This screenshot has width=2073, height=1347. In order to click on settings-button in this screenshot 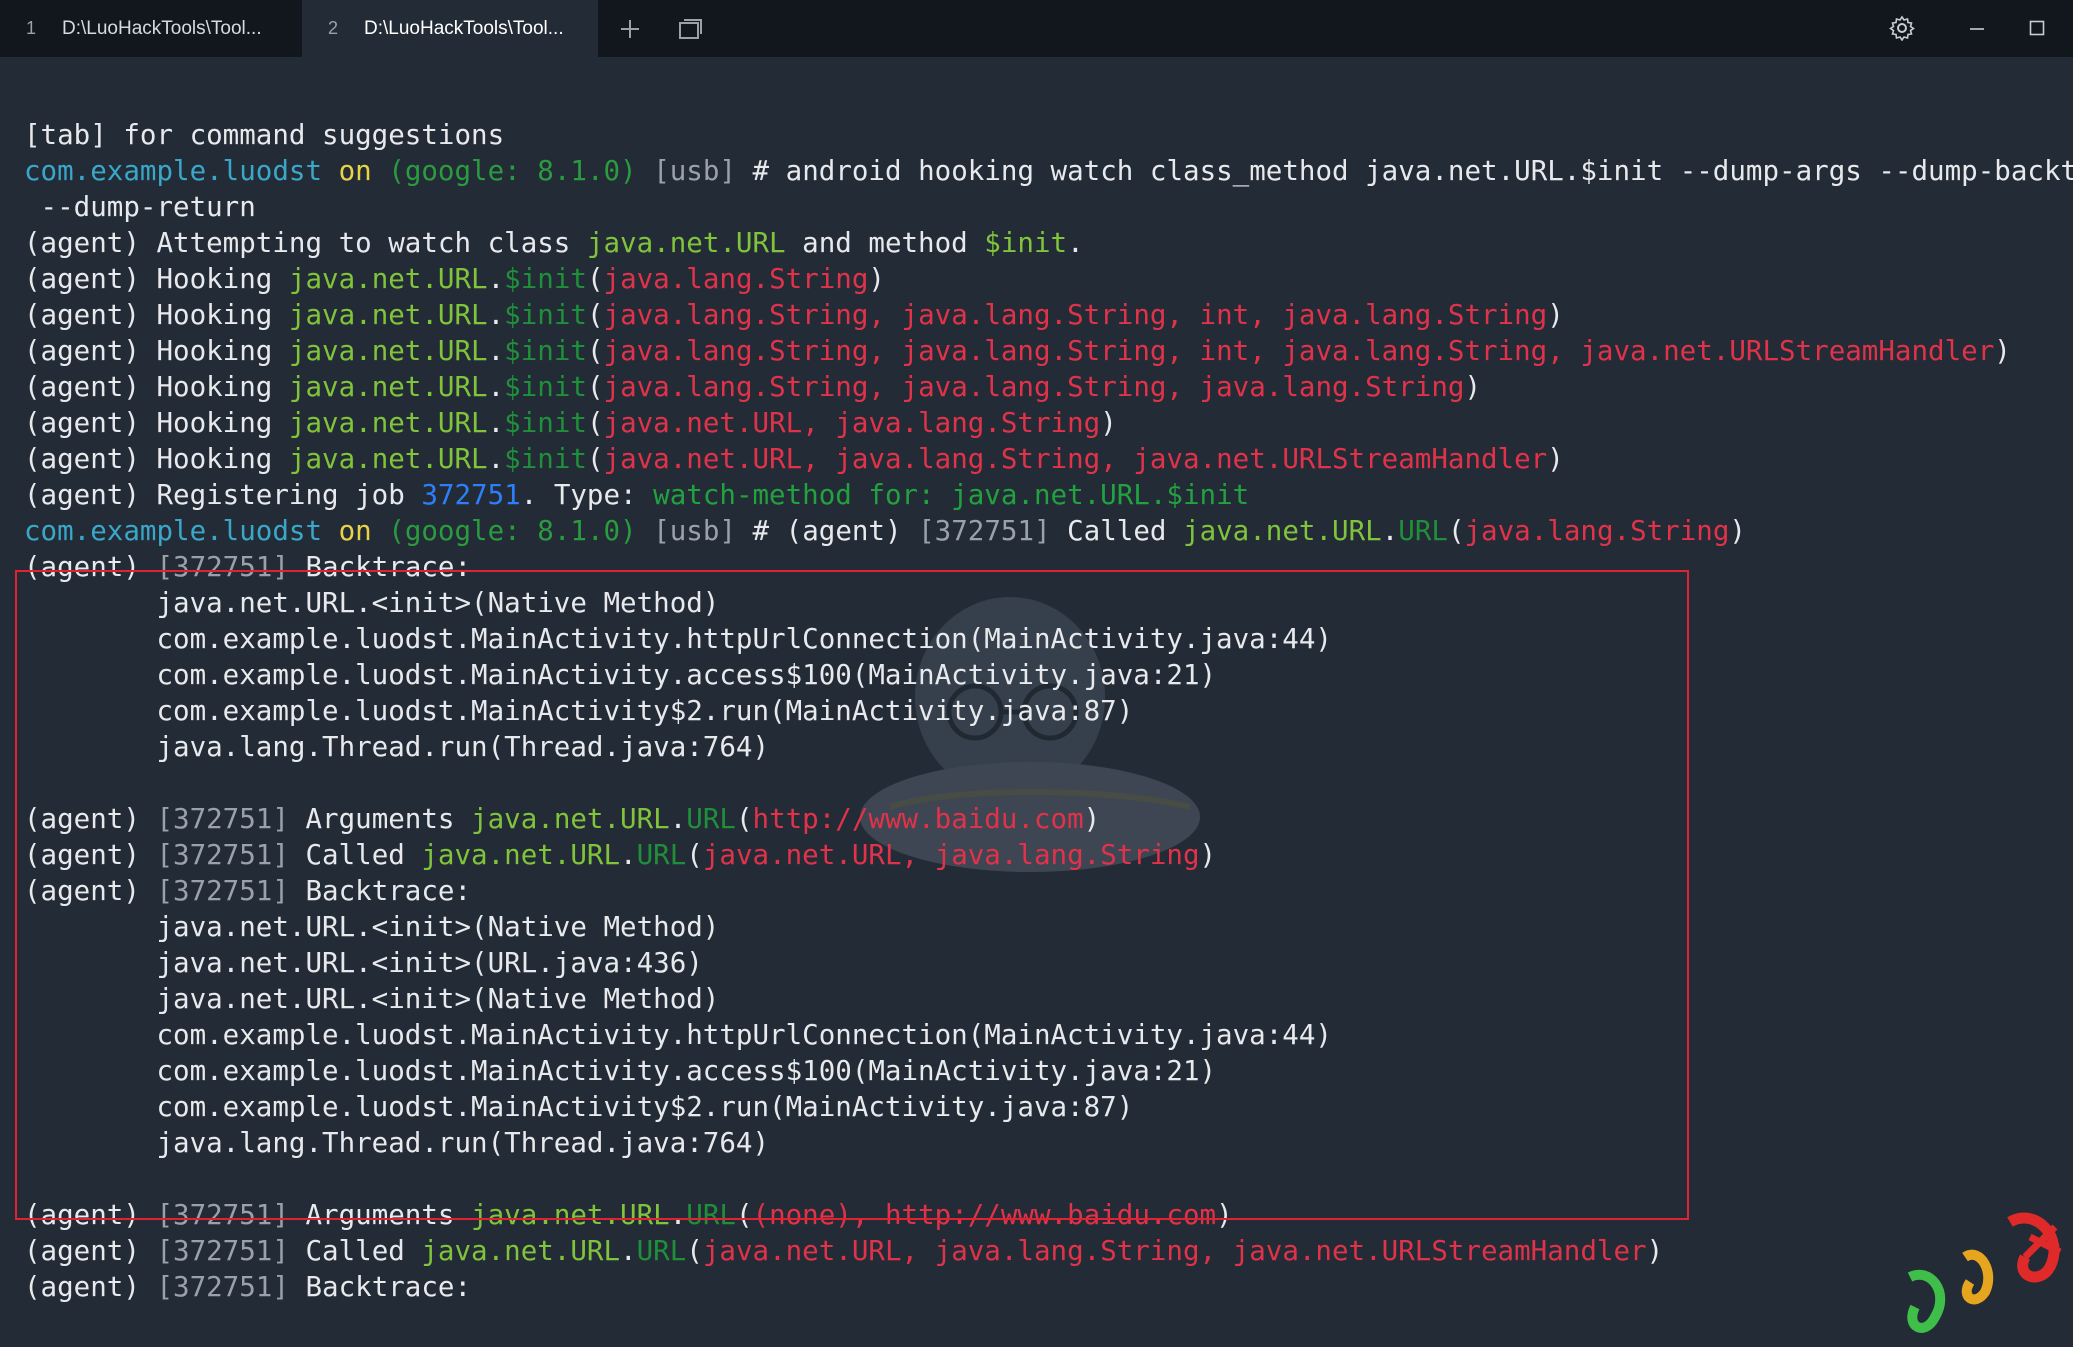, I will do `click(1902, 28)`.